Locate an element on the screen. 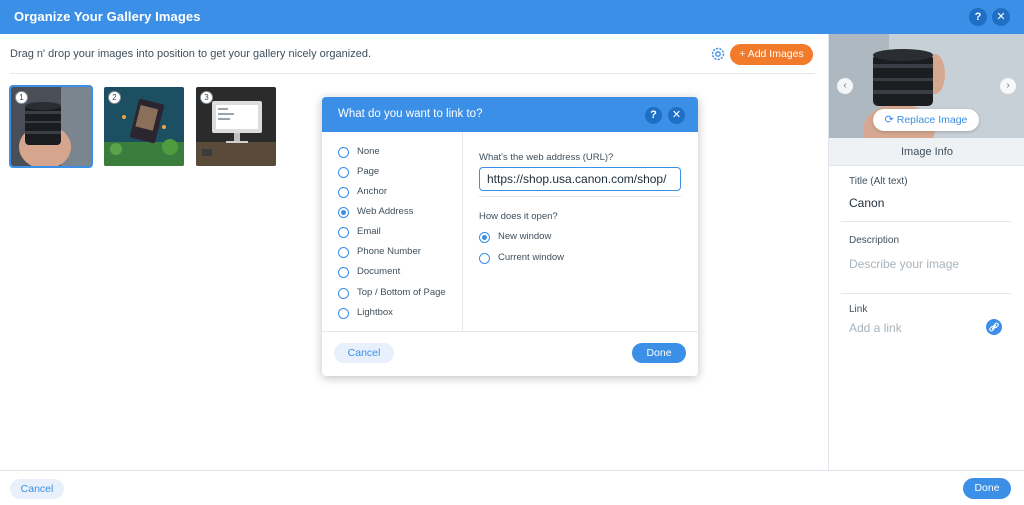 This screenshot has height=505, width=1024. image-info-header: Image Info is located at coordinates (926, 152).